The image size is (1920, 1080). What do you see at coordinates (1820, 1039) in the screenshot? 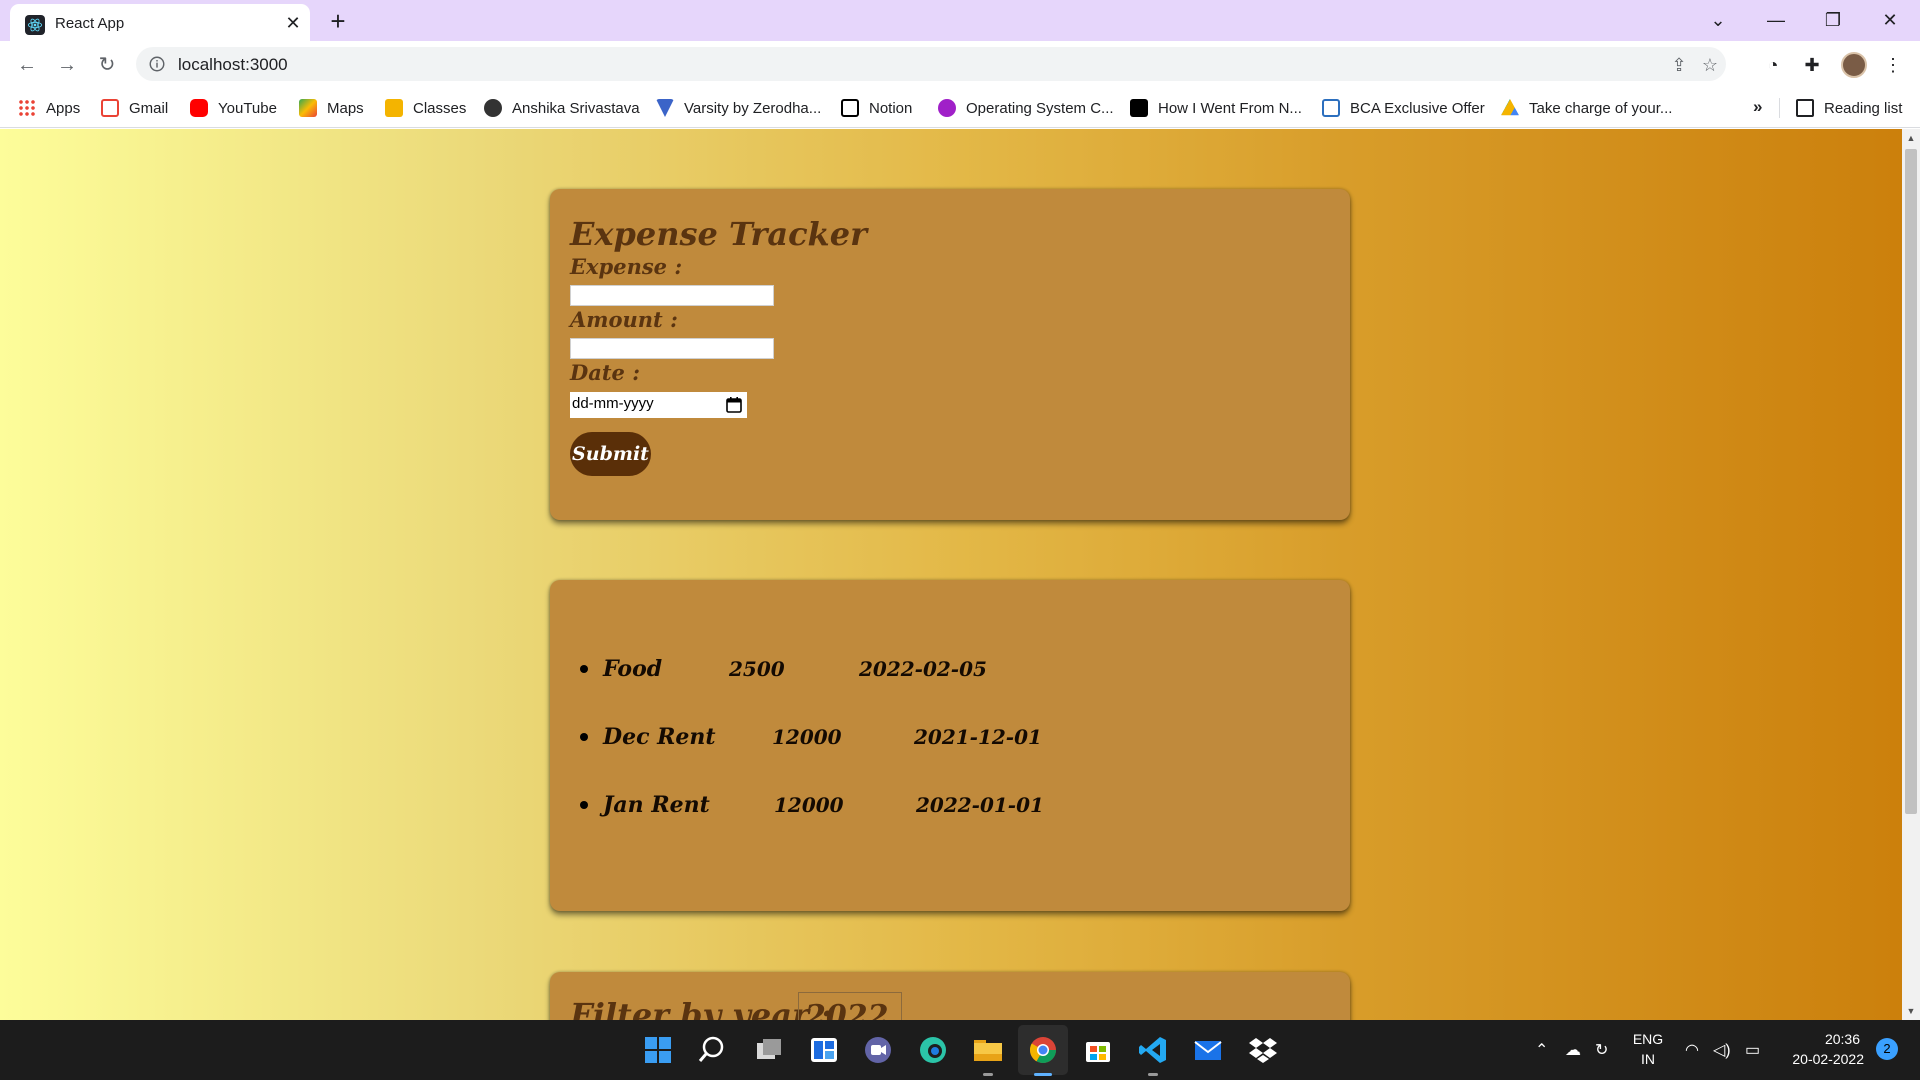
I see `clock-time: 20:36` at bounding box center [1820, 1039].